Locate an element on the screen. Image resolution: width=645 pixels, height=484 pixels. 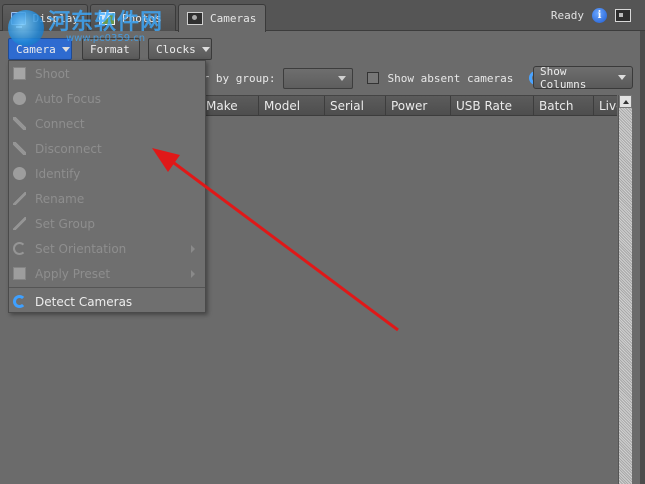
right-border is located at coordinates (642, 257).